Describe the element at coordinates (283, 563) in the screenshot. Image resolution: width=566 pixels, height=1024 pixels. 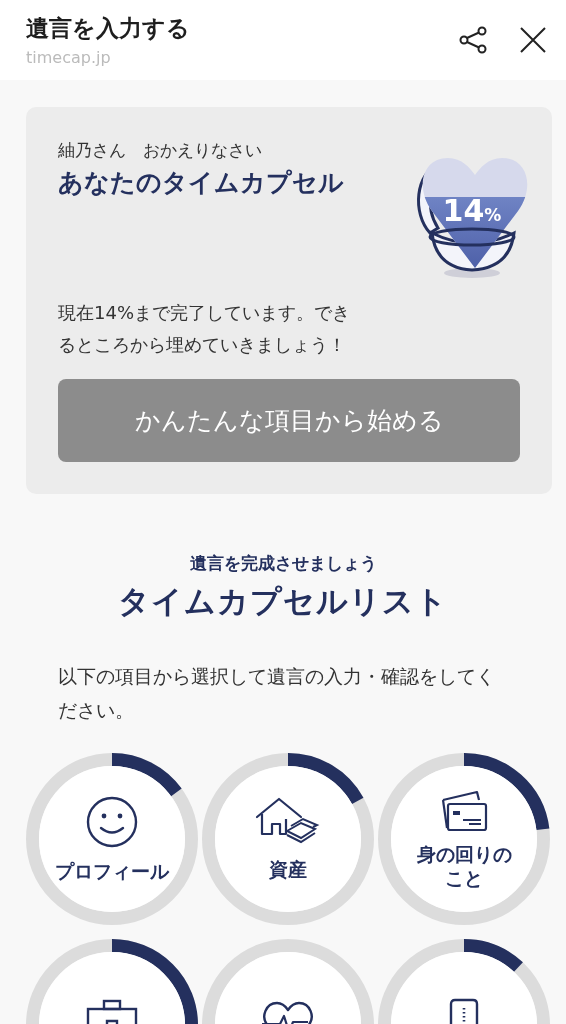
I see `section-subtitle: 遺言を完成させましょう` at that location.